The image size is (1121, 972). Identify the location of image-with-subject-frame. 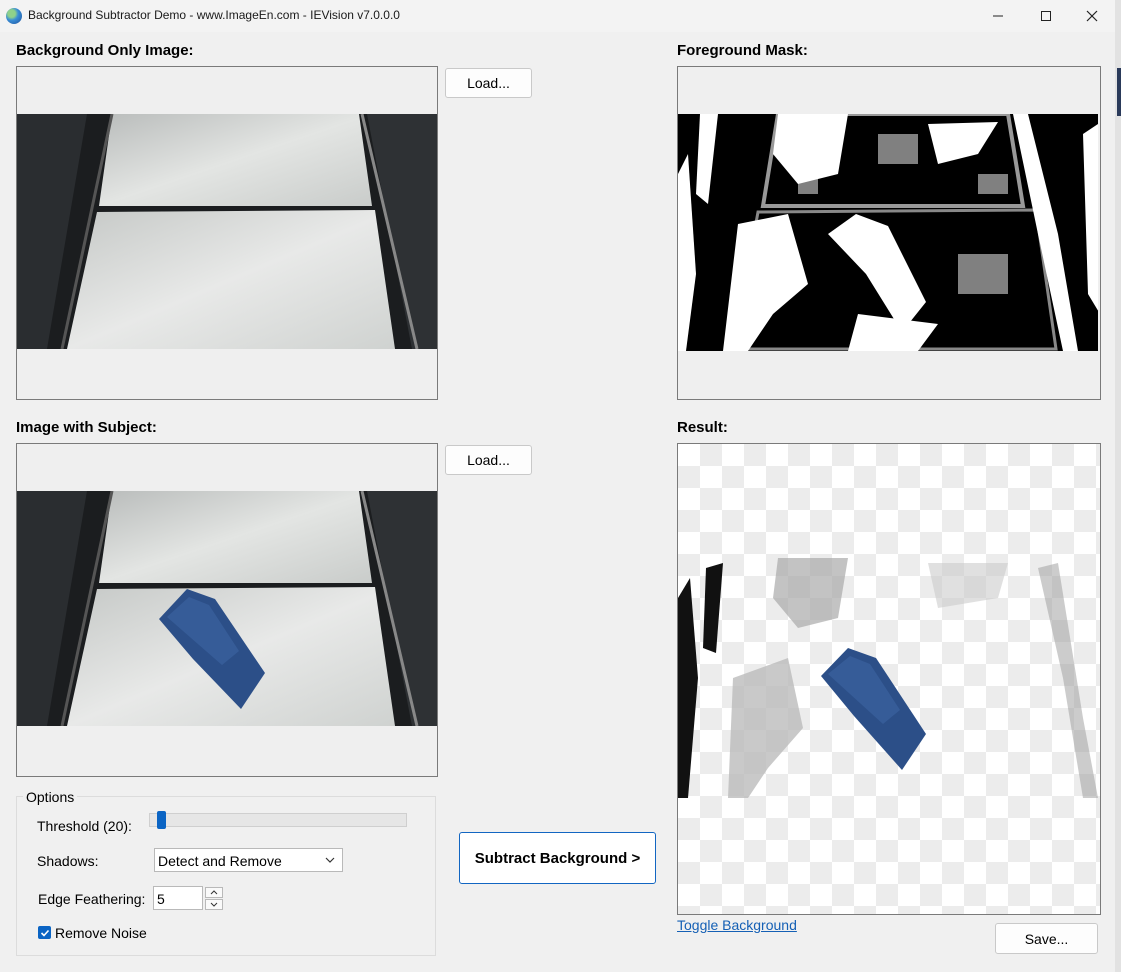
(227, 610).